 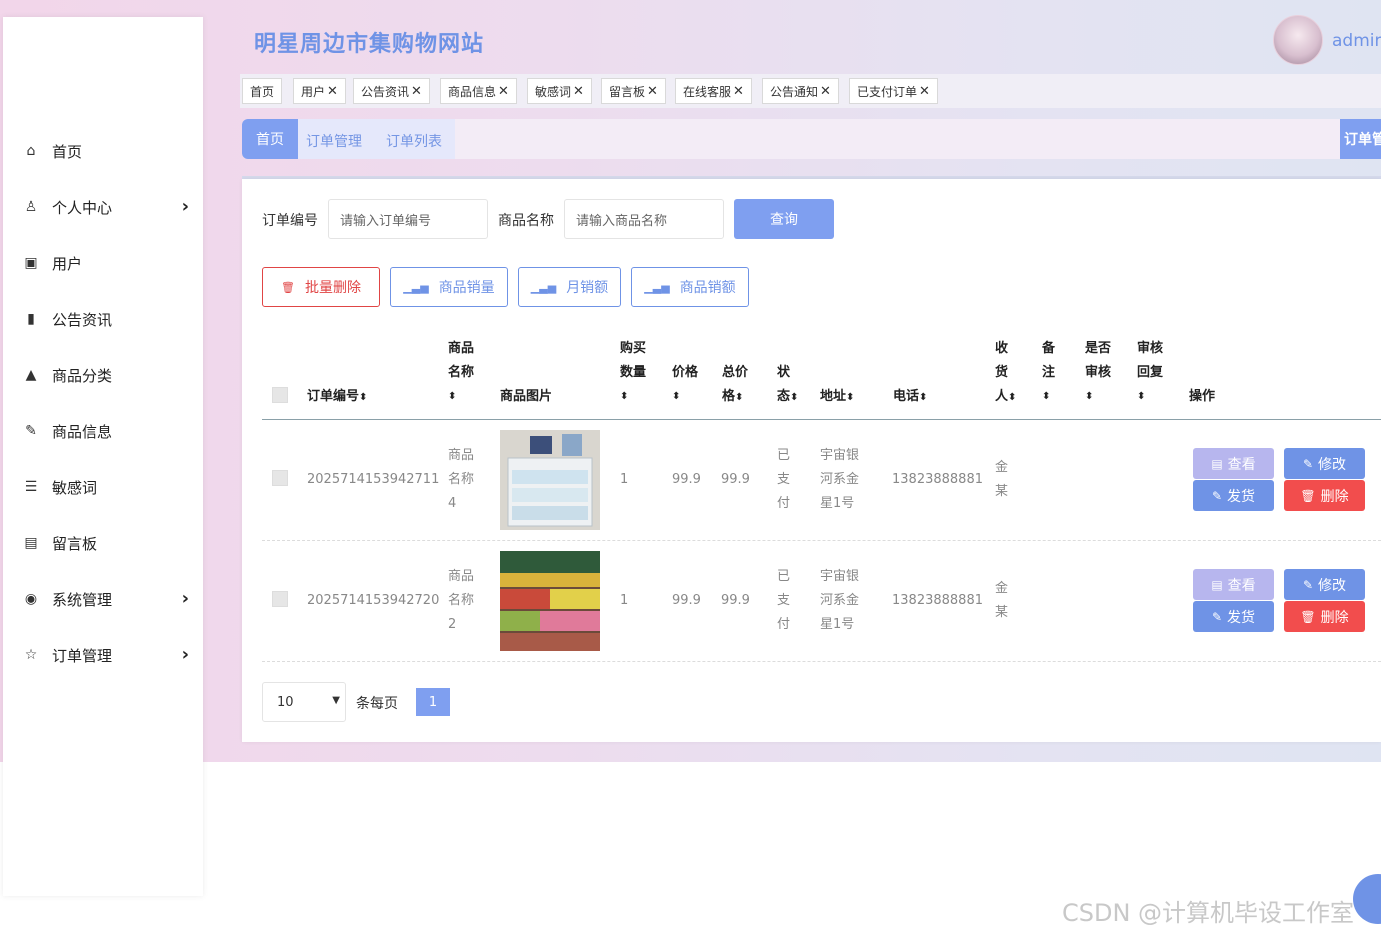 I want to click on tab-message-board: 留言板 ✕, so click(x=633, y=91).